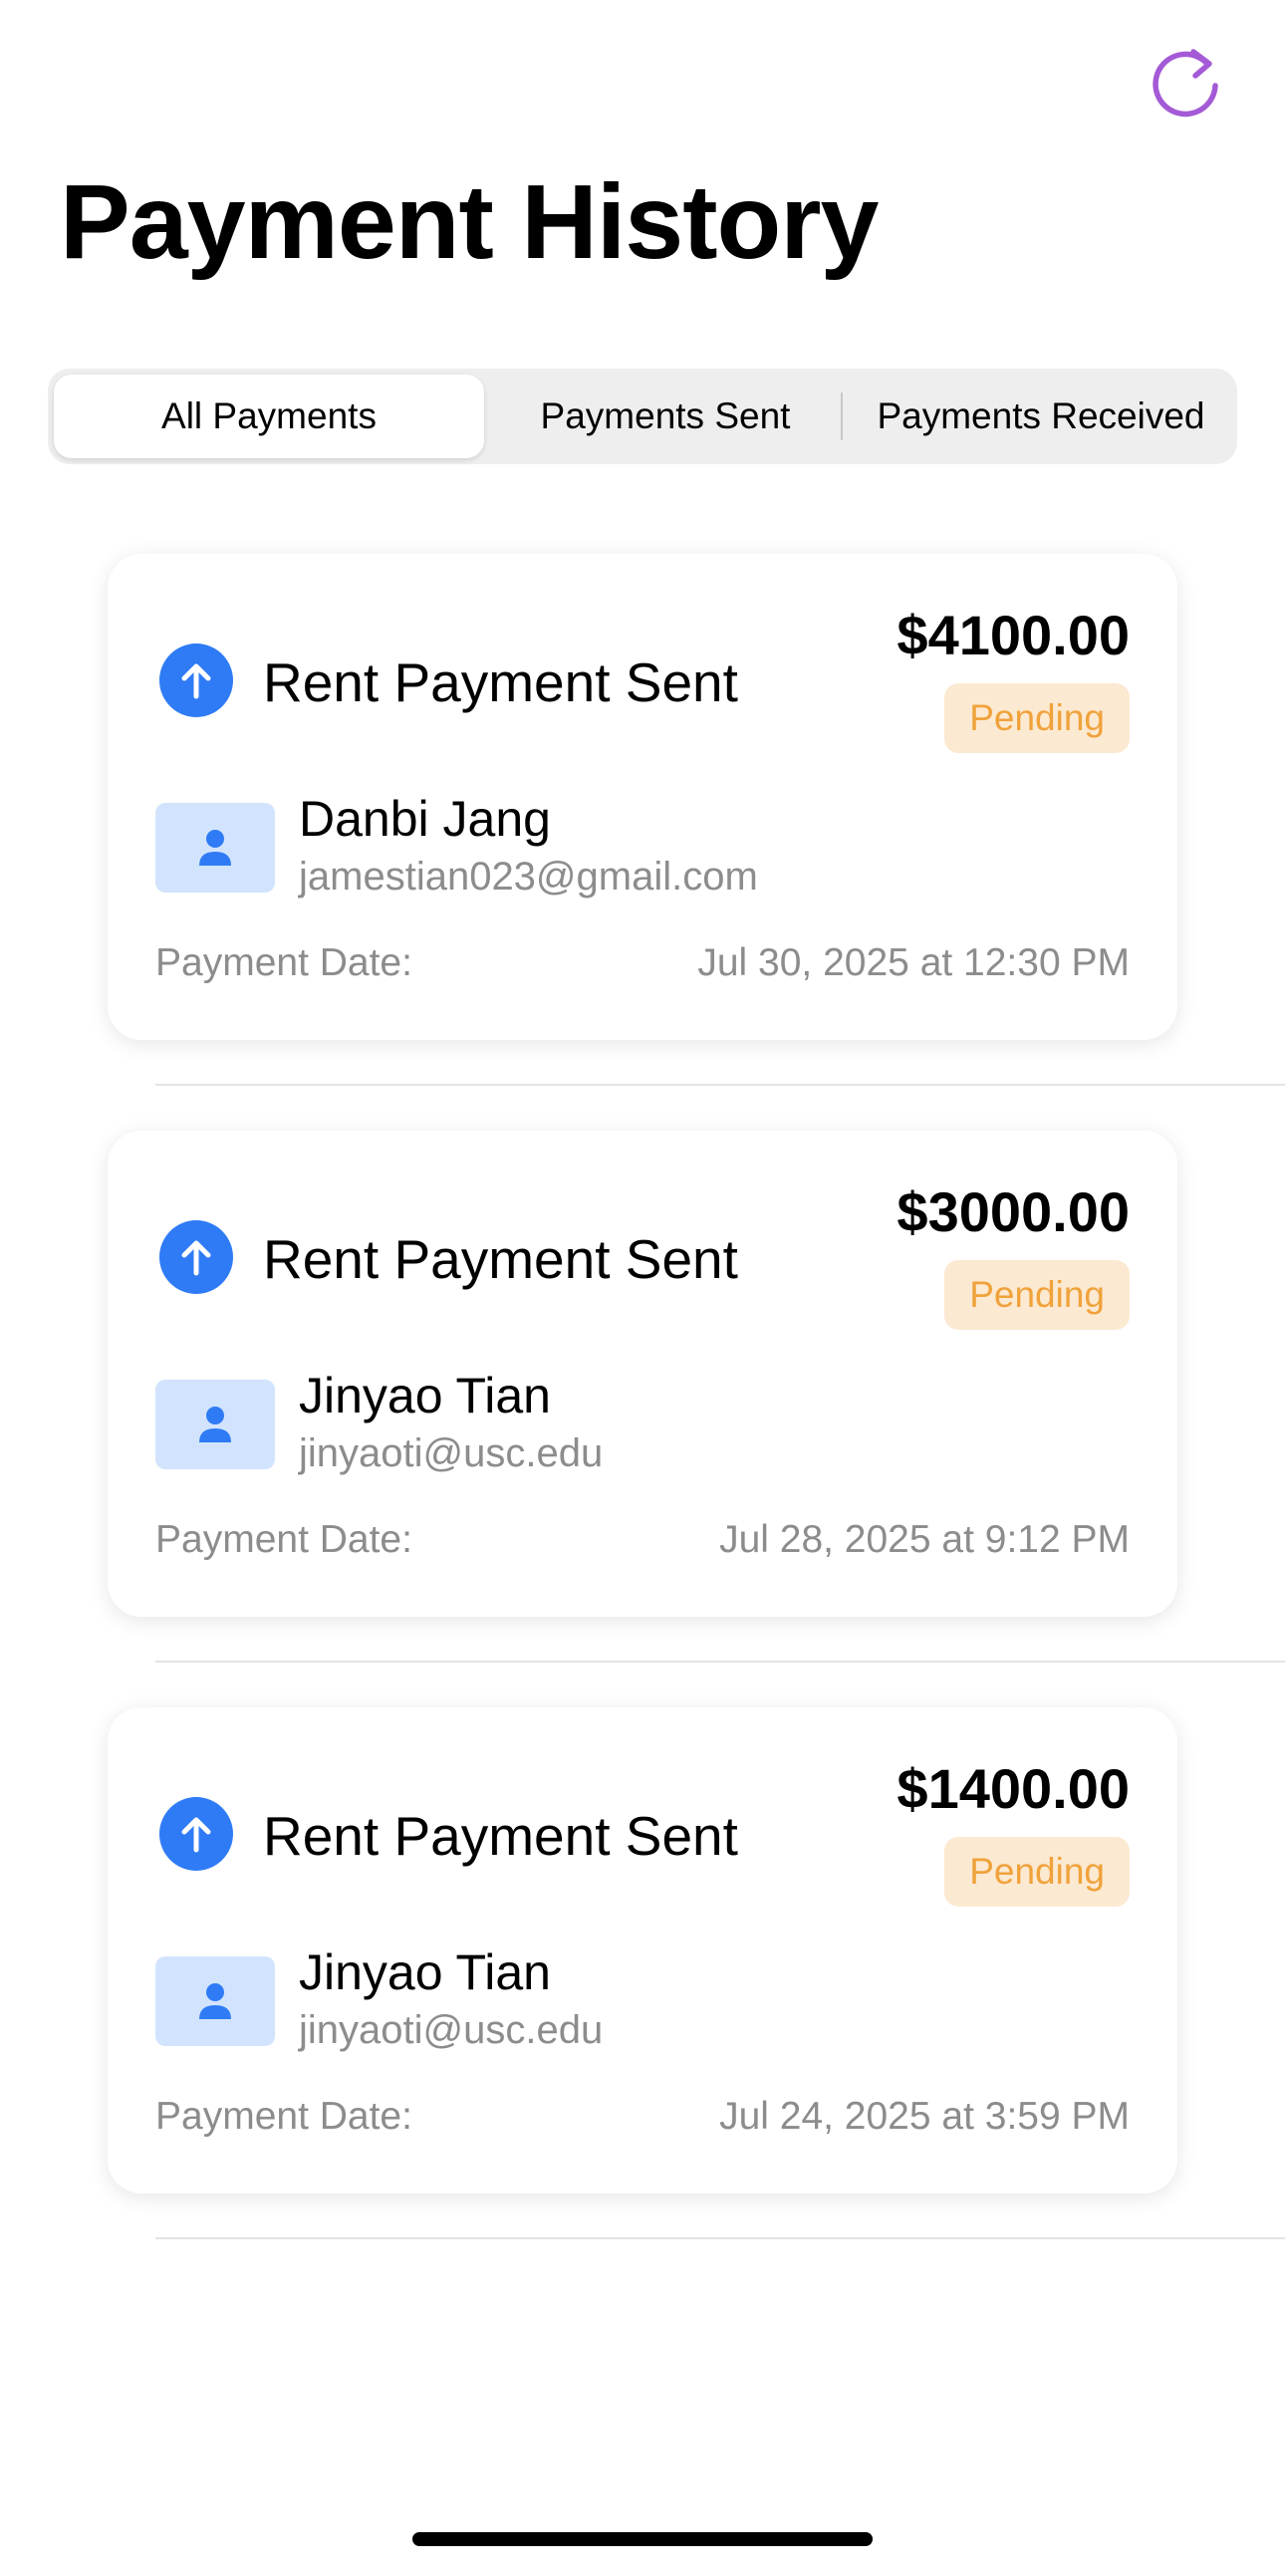 The height and width of the screenshot is (2576, 1285). I want to click on payment-date: Jul 28, 2025 at 9:12 PM, so click(924, 1539).